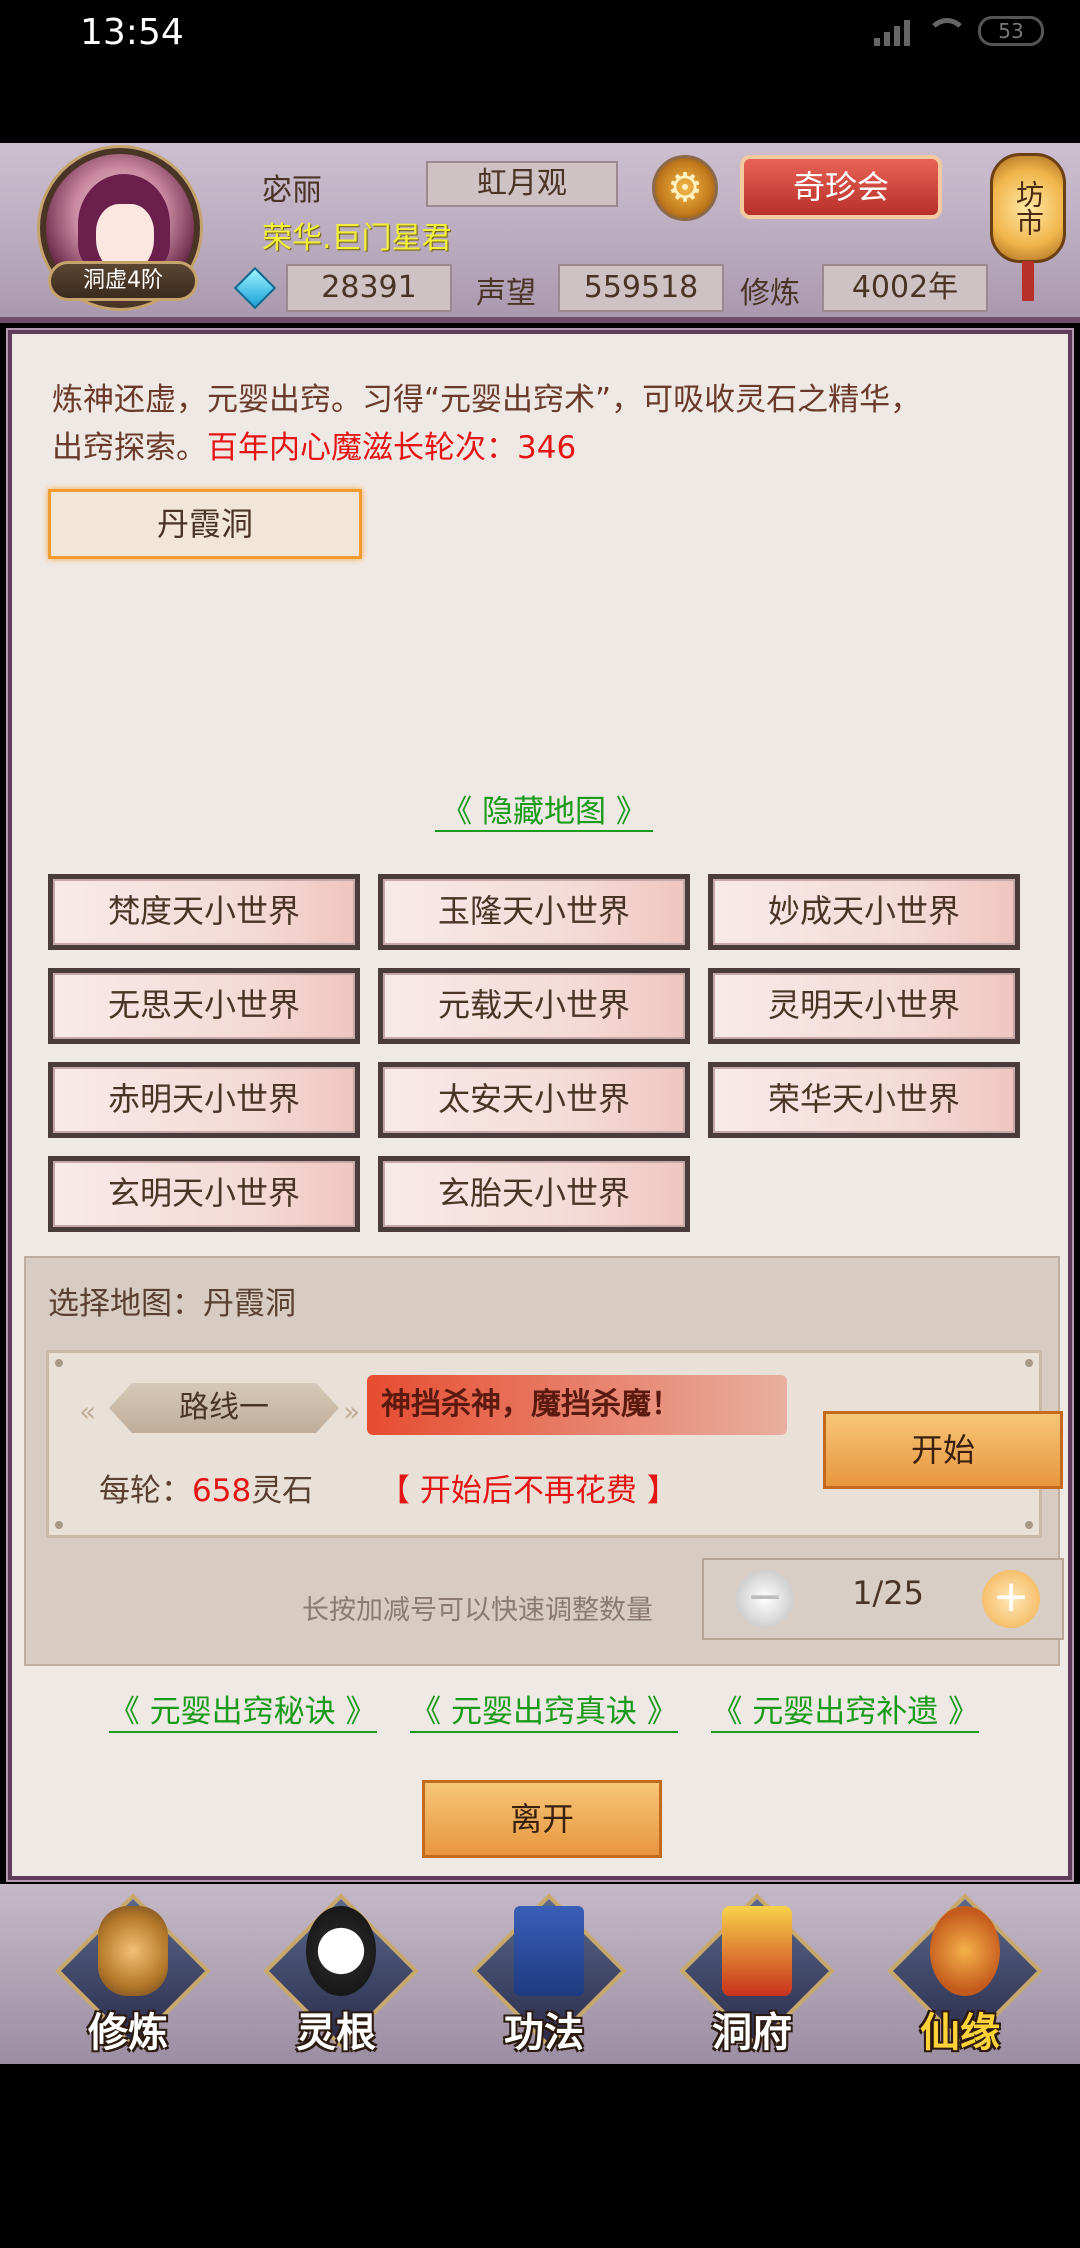  What do you see at coordinates (965, 1951) in the screenshot?
I see `gourd-icon` at bounding box center [965, 1951].